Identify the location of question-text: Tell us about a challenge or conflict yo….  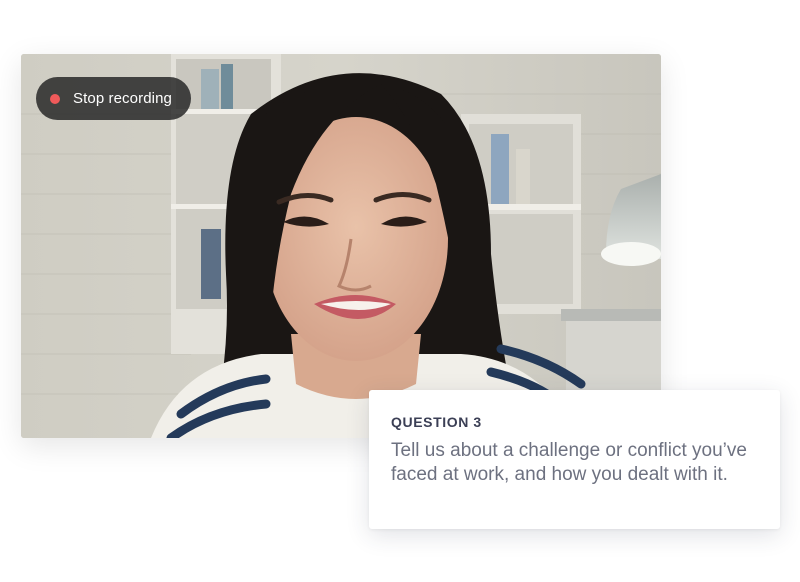
(569, 462).